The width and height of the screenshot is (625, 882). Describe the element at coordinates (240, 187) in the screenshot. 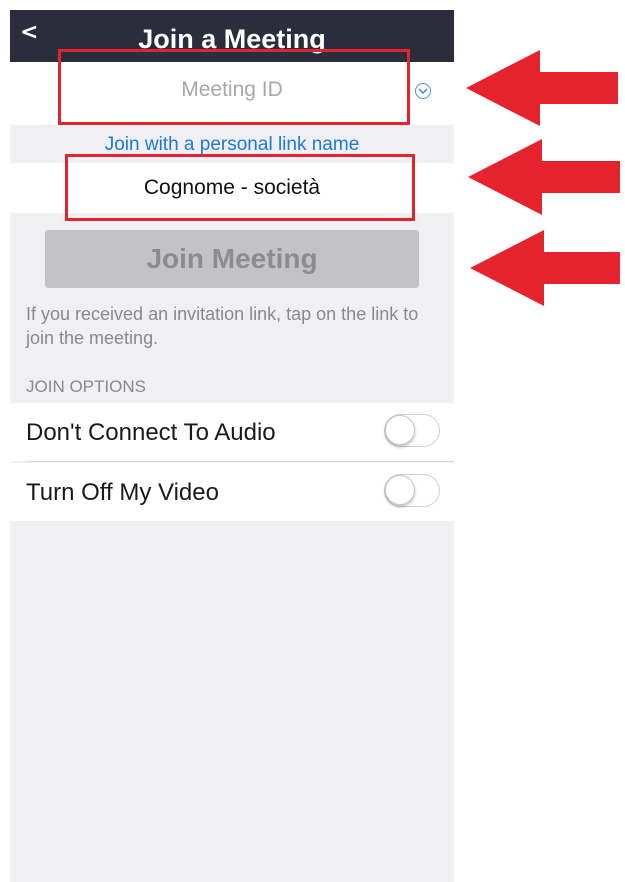

I see `screen-name-highlight-box` at that location.